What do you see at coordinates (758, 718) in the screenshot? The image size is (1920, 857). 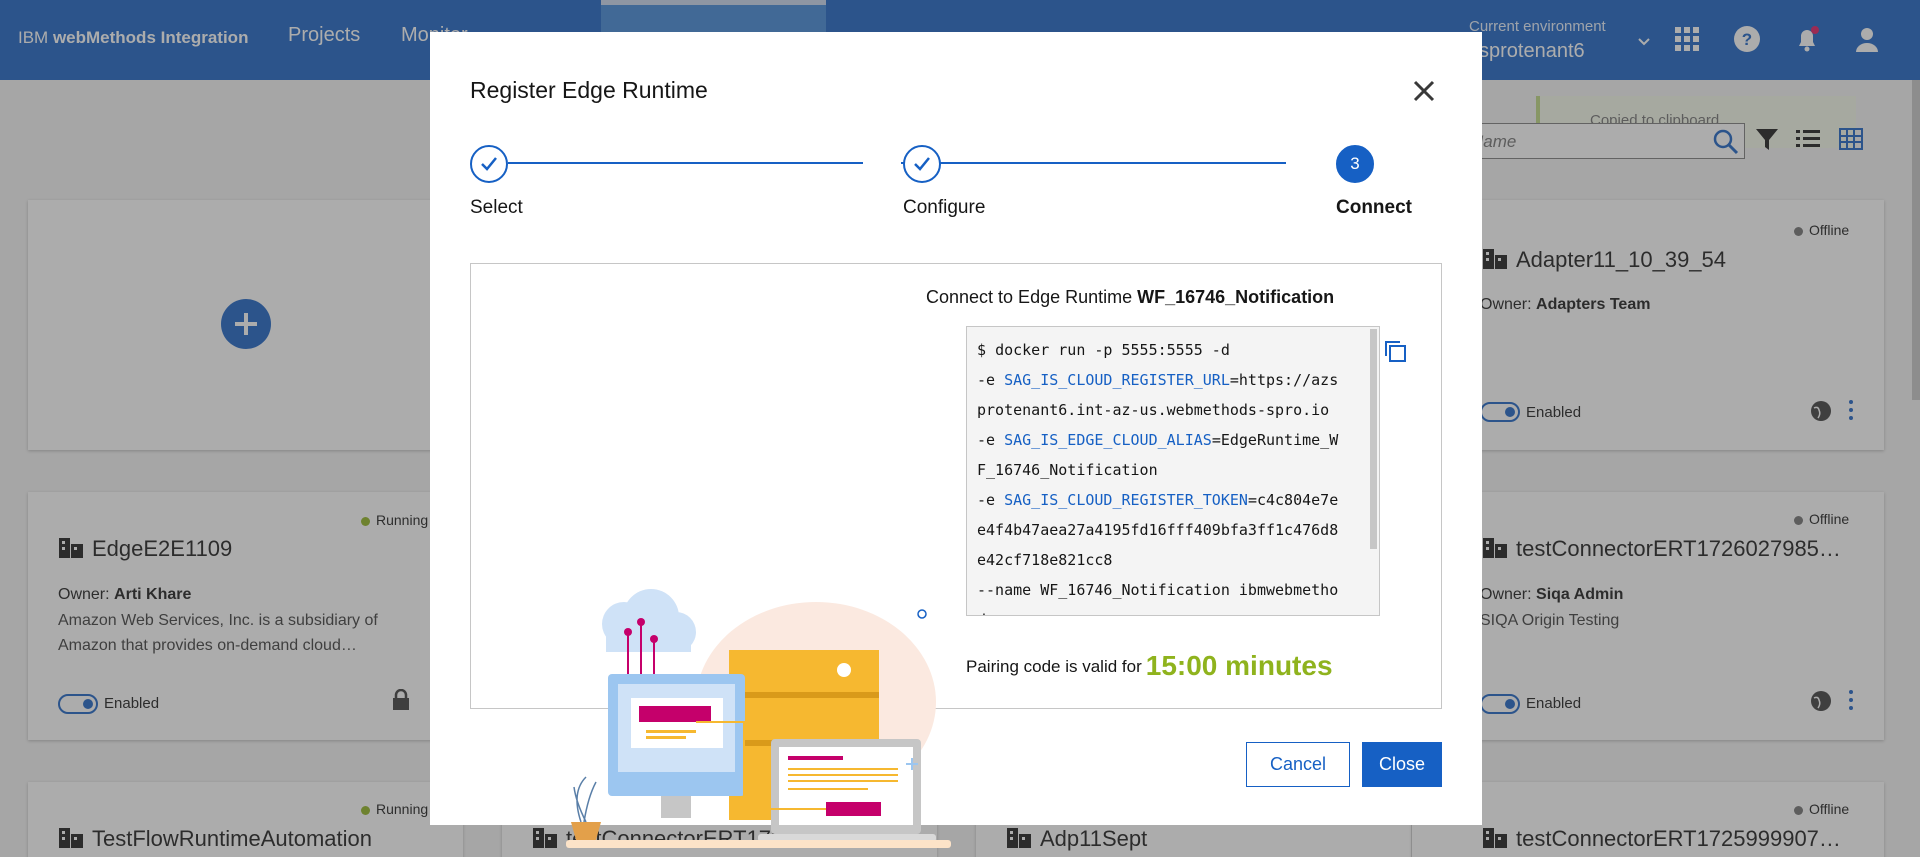 I see `runtime-illustration` at bounding box center [758, 718].